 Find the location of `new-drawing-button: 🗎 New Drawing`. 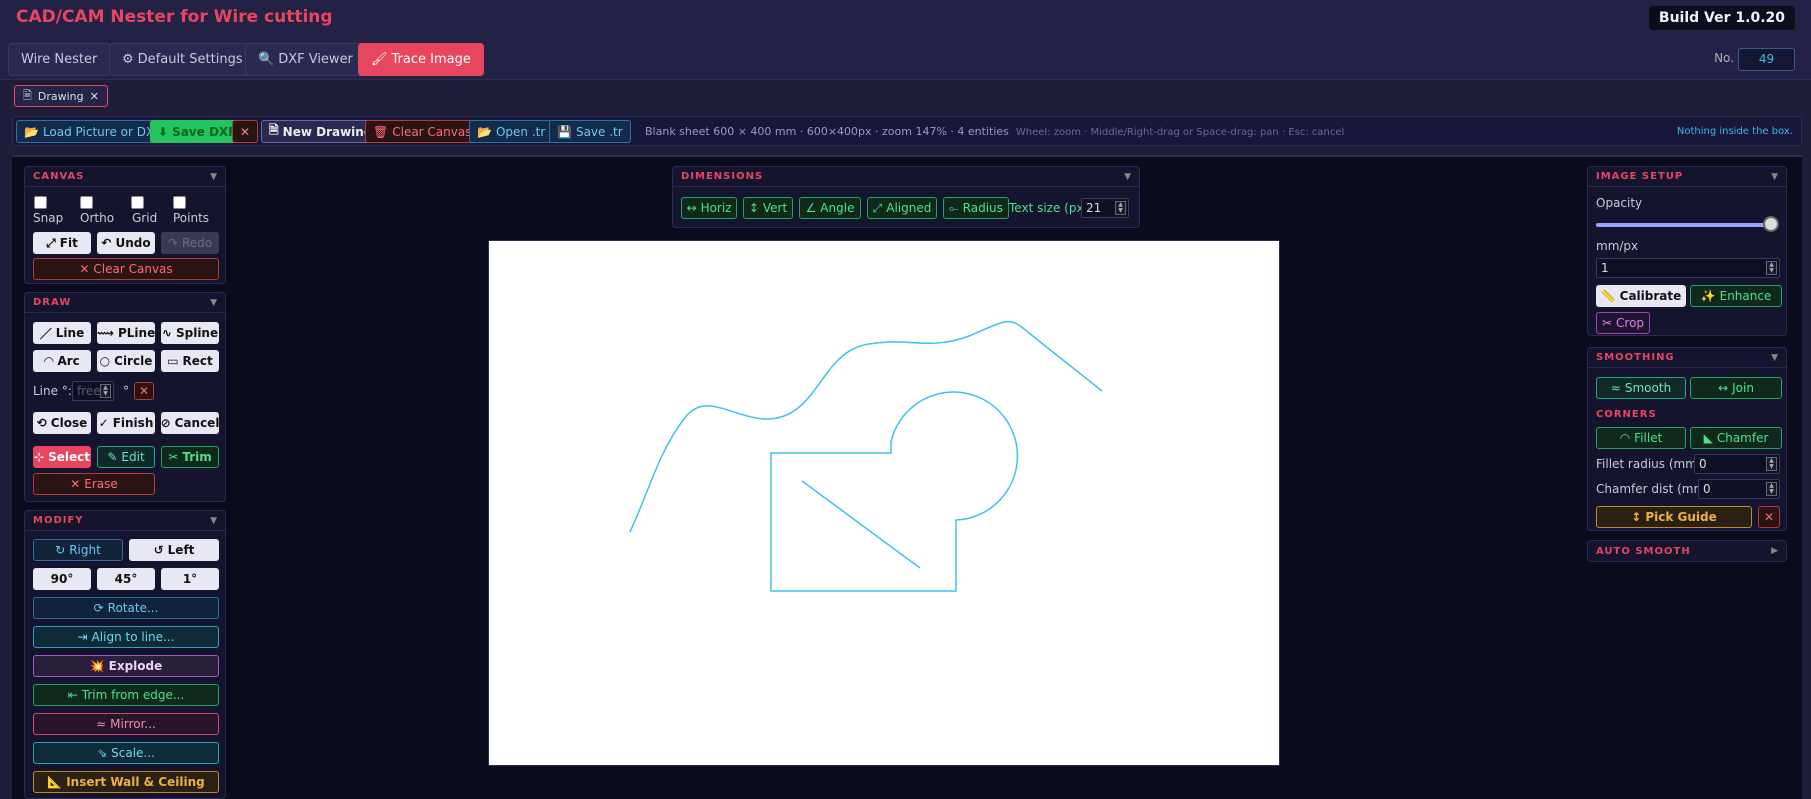

new-drawing-button: 🗎 New Drawing is located at coordinates (321, 131).